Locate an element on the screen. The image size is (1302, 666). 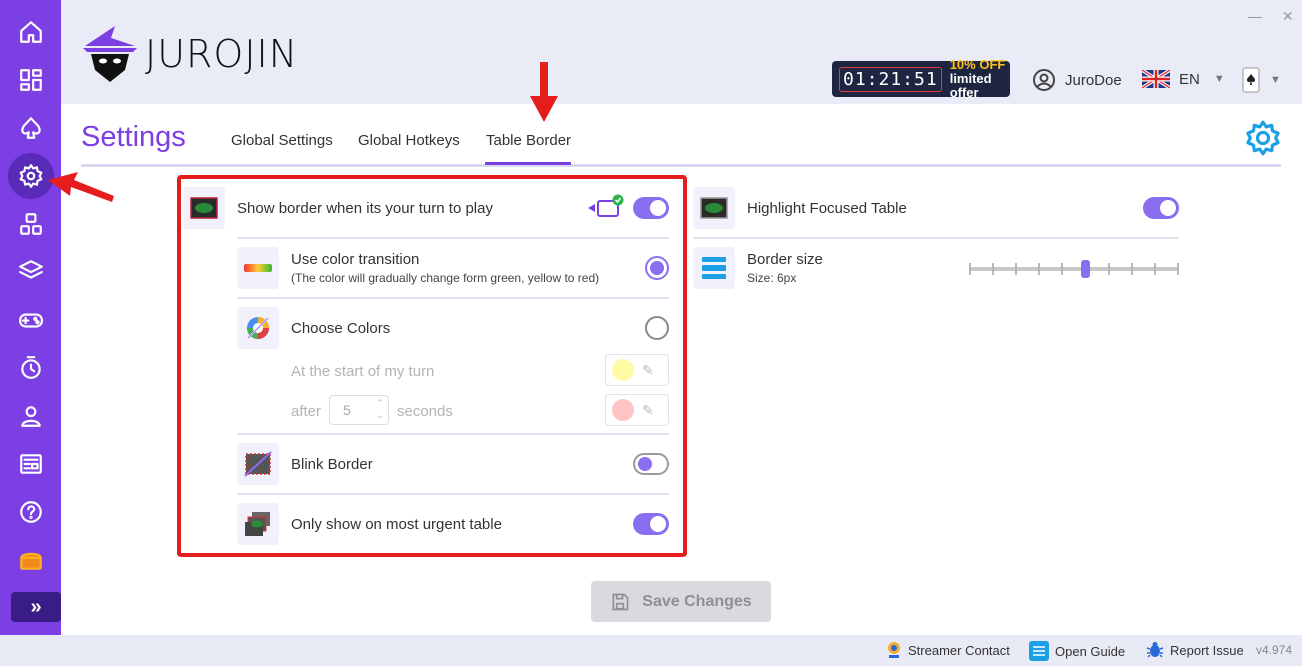
language-code: EN is located at coordinates (1189, 79).